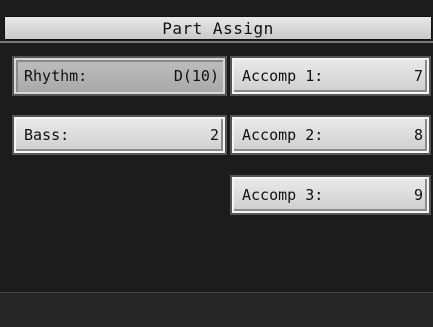  I want to click on rhythm-label: Rhythm:, so click(56, 76).